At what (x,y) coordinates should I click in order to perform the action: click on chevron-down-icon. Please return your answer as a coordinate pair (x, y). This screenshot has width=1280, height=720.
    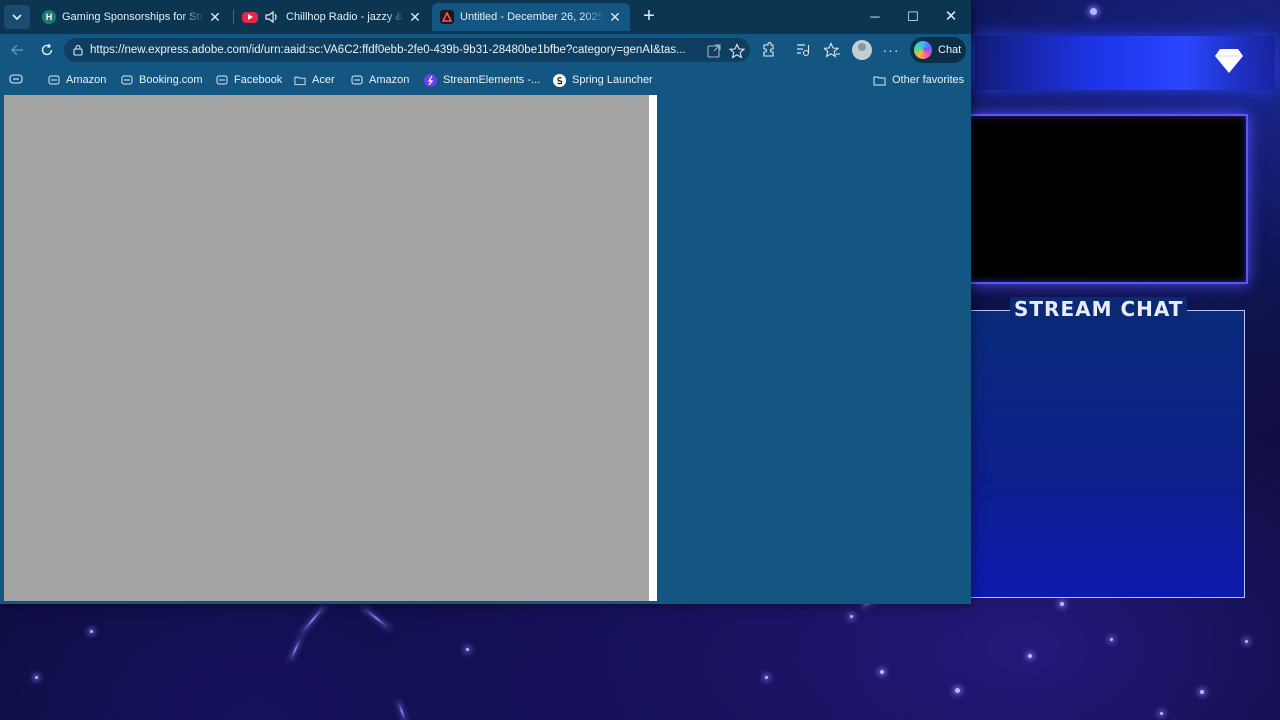
    Looking at the image, I should click on (17, 17).